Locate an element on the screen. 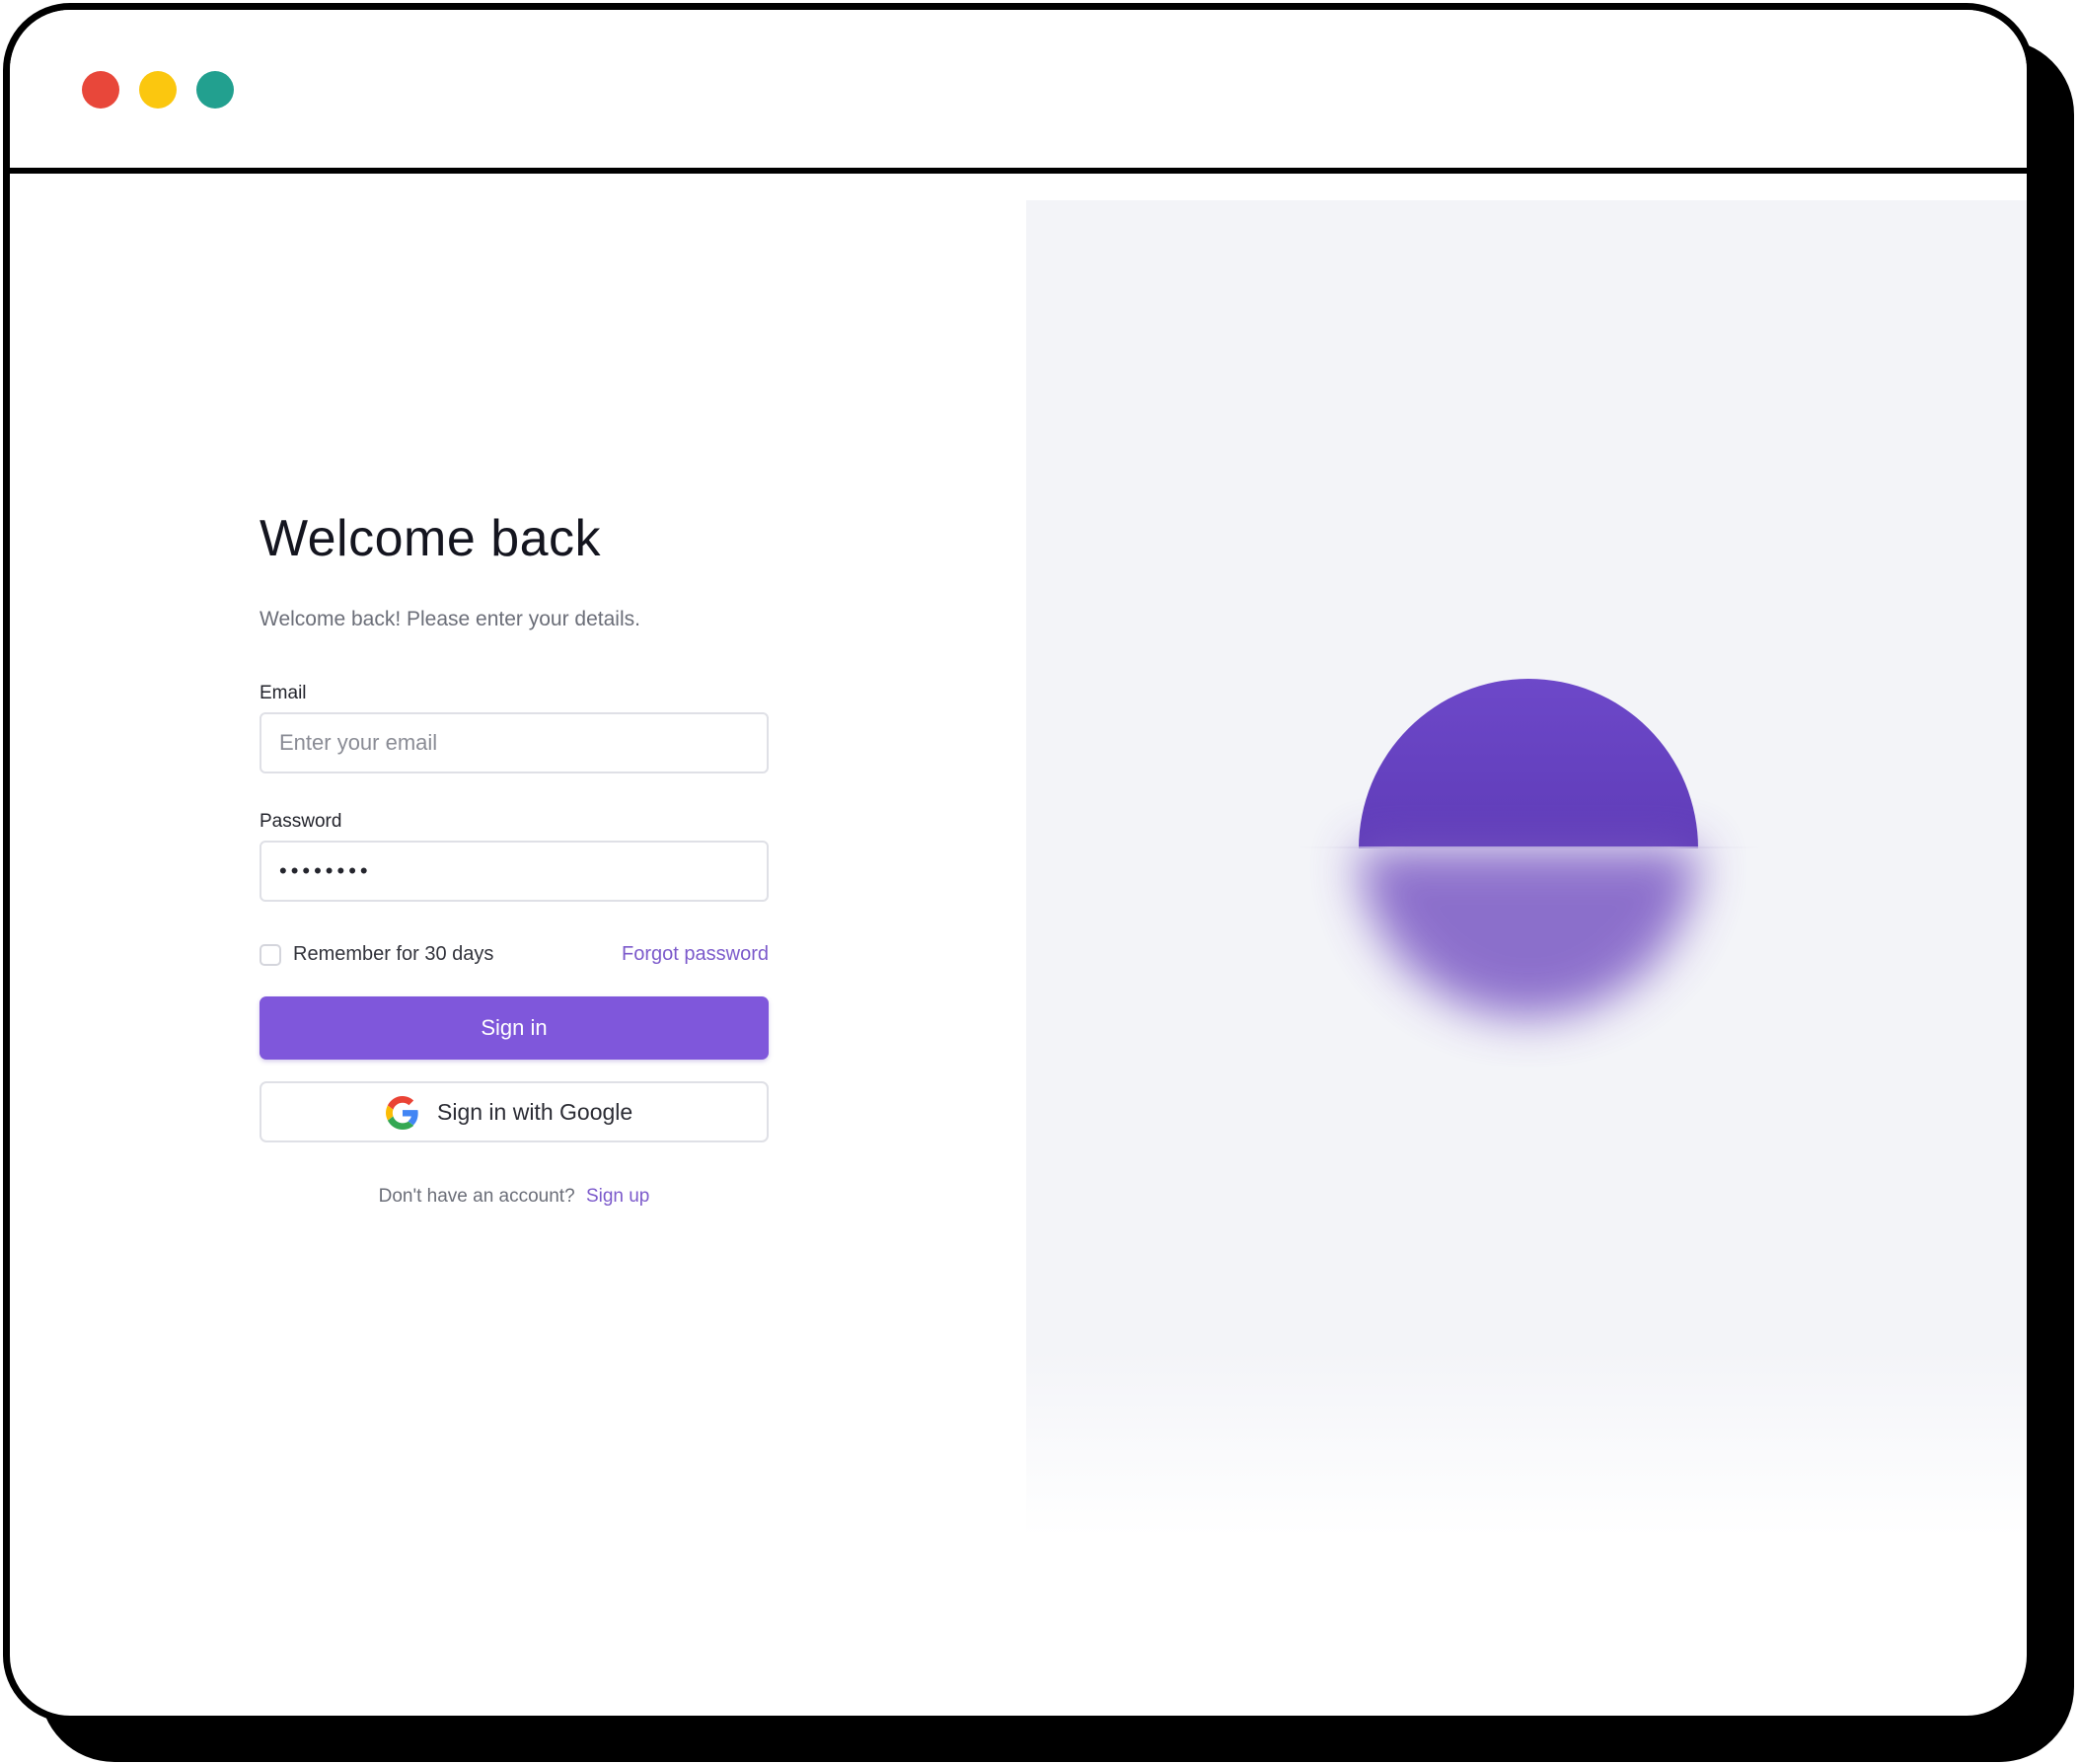 Image resolution: width=2080 pixels, height=1764 pixels. google-icon is located at coordinates (402, 1113).